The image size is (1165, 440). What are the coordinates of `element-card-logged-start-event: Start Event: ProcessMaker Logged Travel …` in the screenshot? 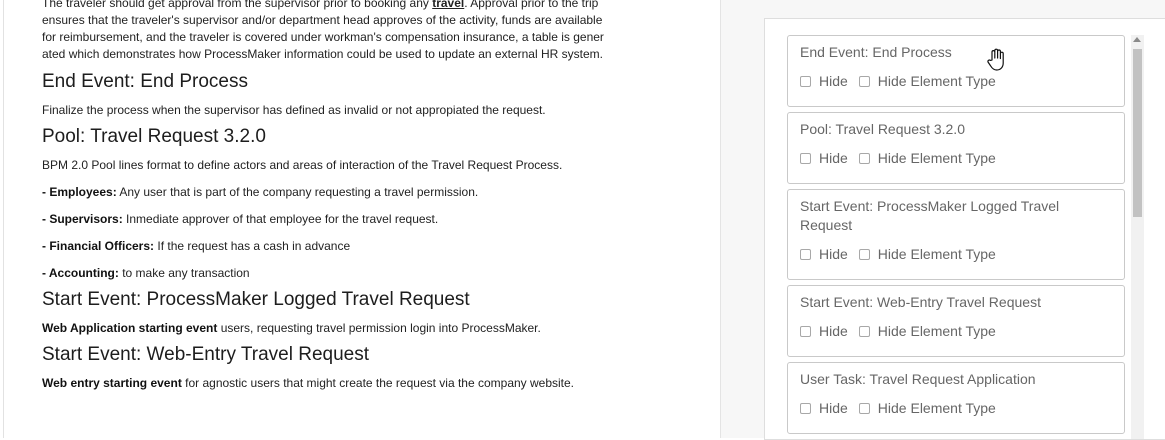 It's located at (956, 234).